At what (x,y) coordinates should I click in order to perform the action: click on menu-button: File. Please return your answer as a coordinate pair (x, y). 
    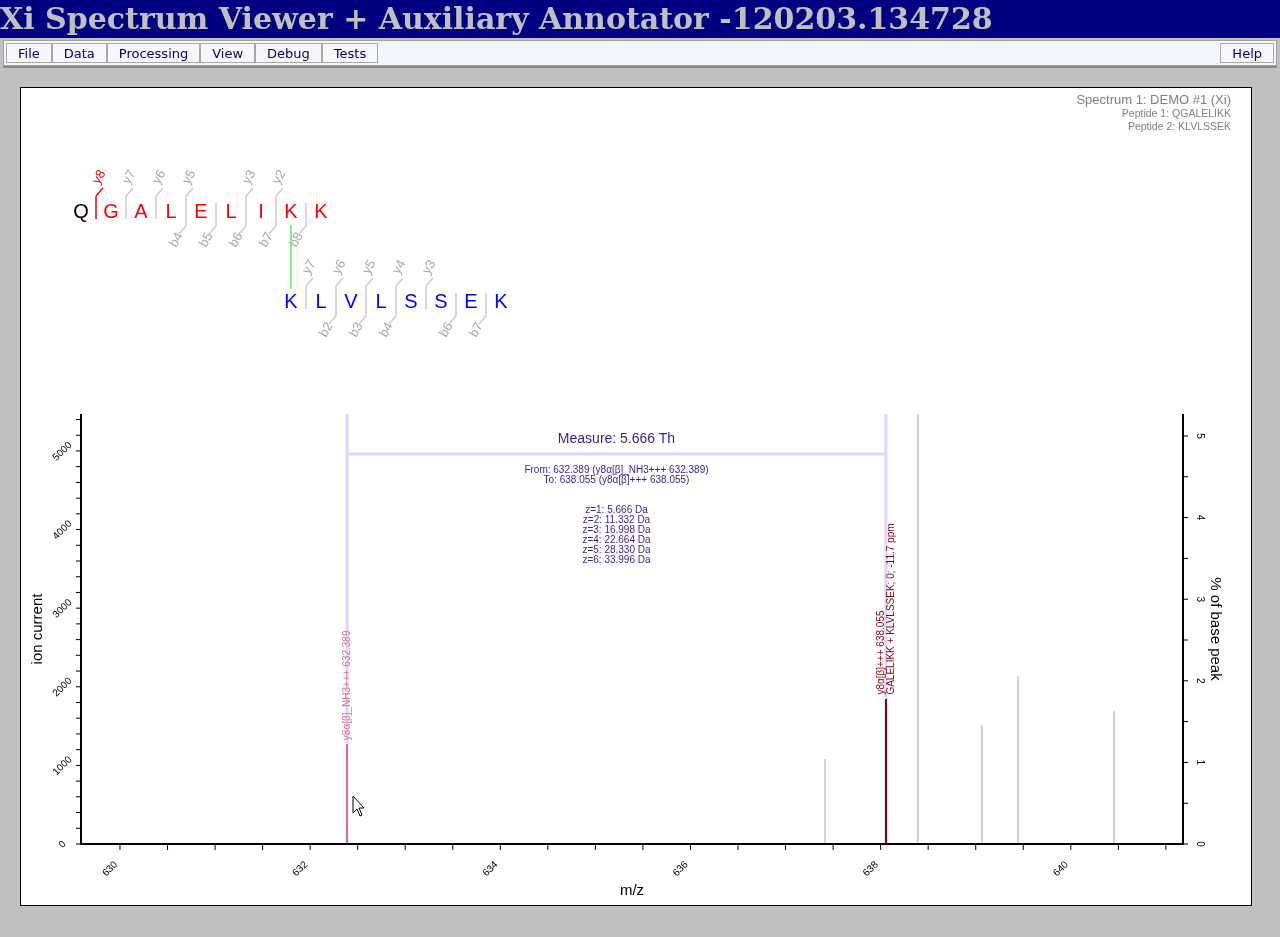
    Looking at the image, I should click on (29, 53).